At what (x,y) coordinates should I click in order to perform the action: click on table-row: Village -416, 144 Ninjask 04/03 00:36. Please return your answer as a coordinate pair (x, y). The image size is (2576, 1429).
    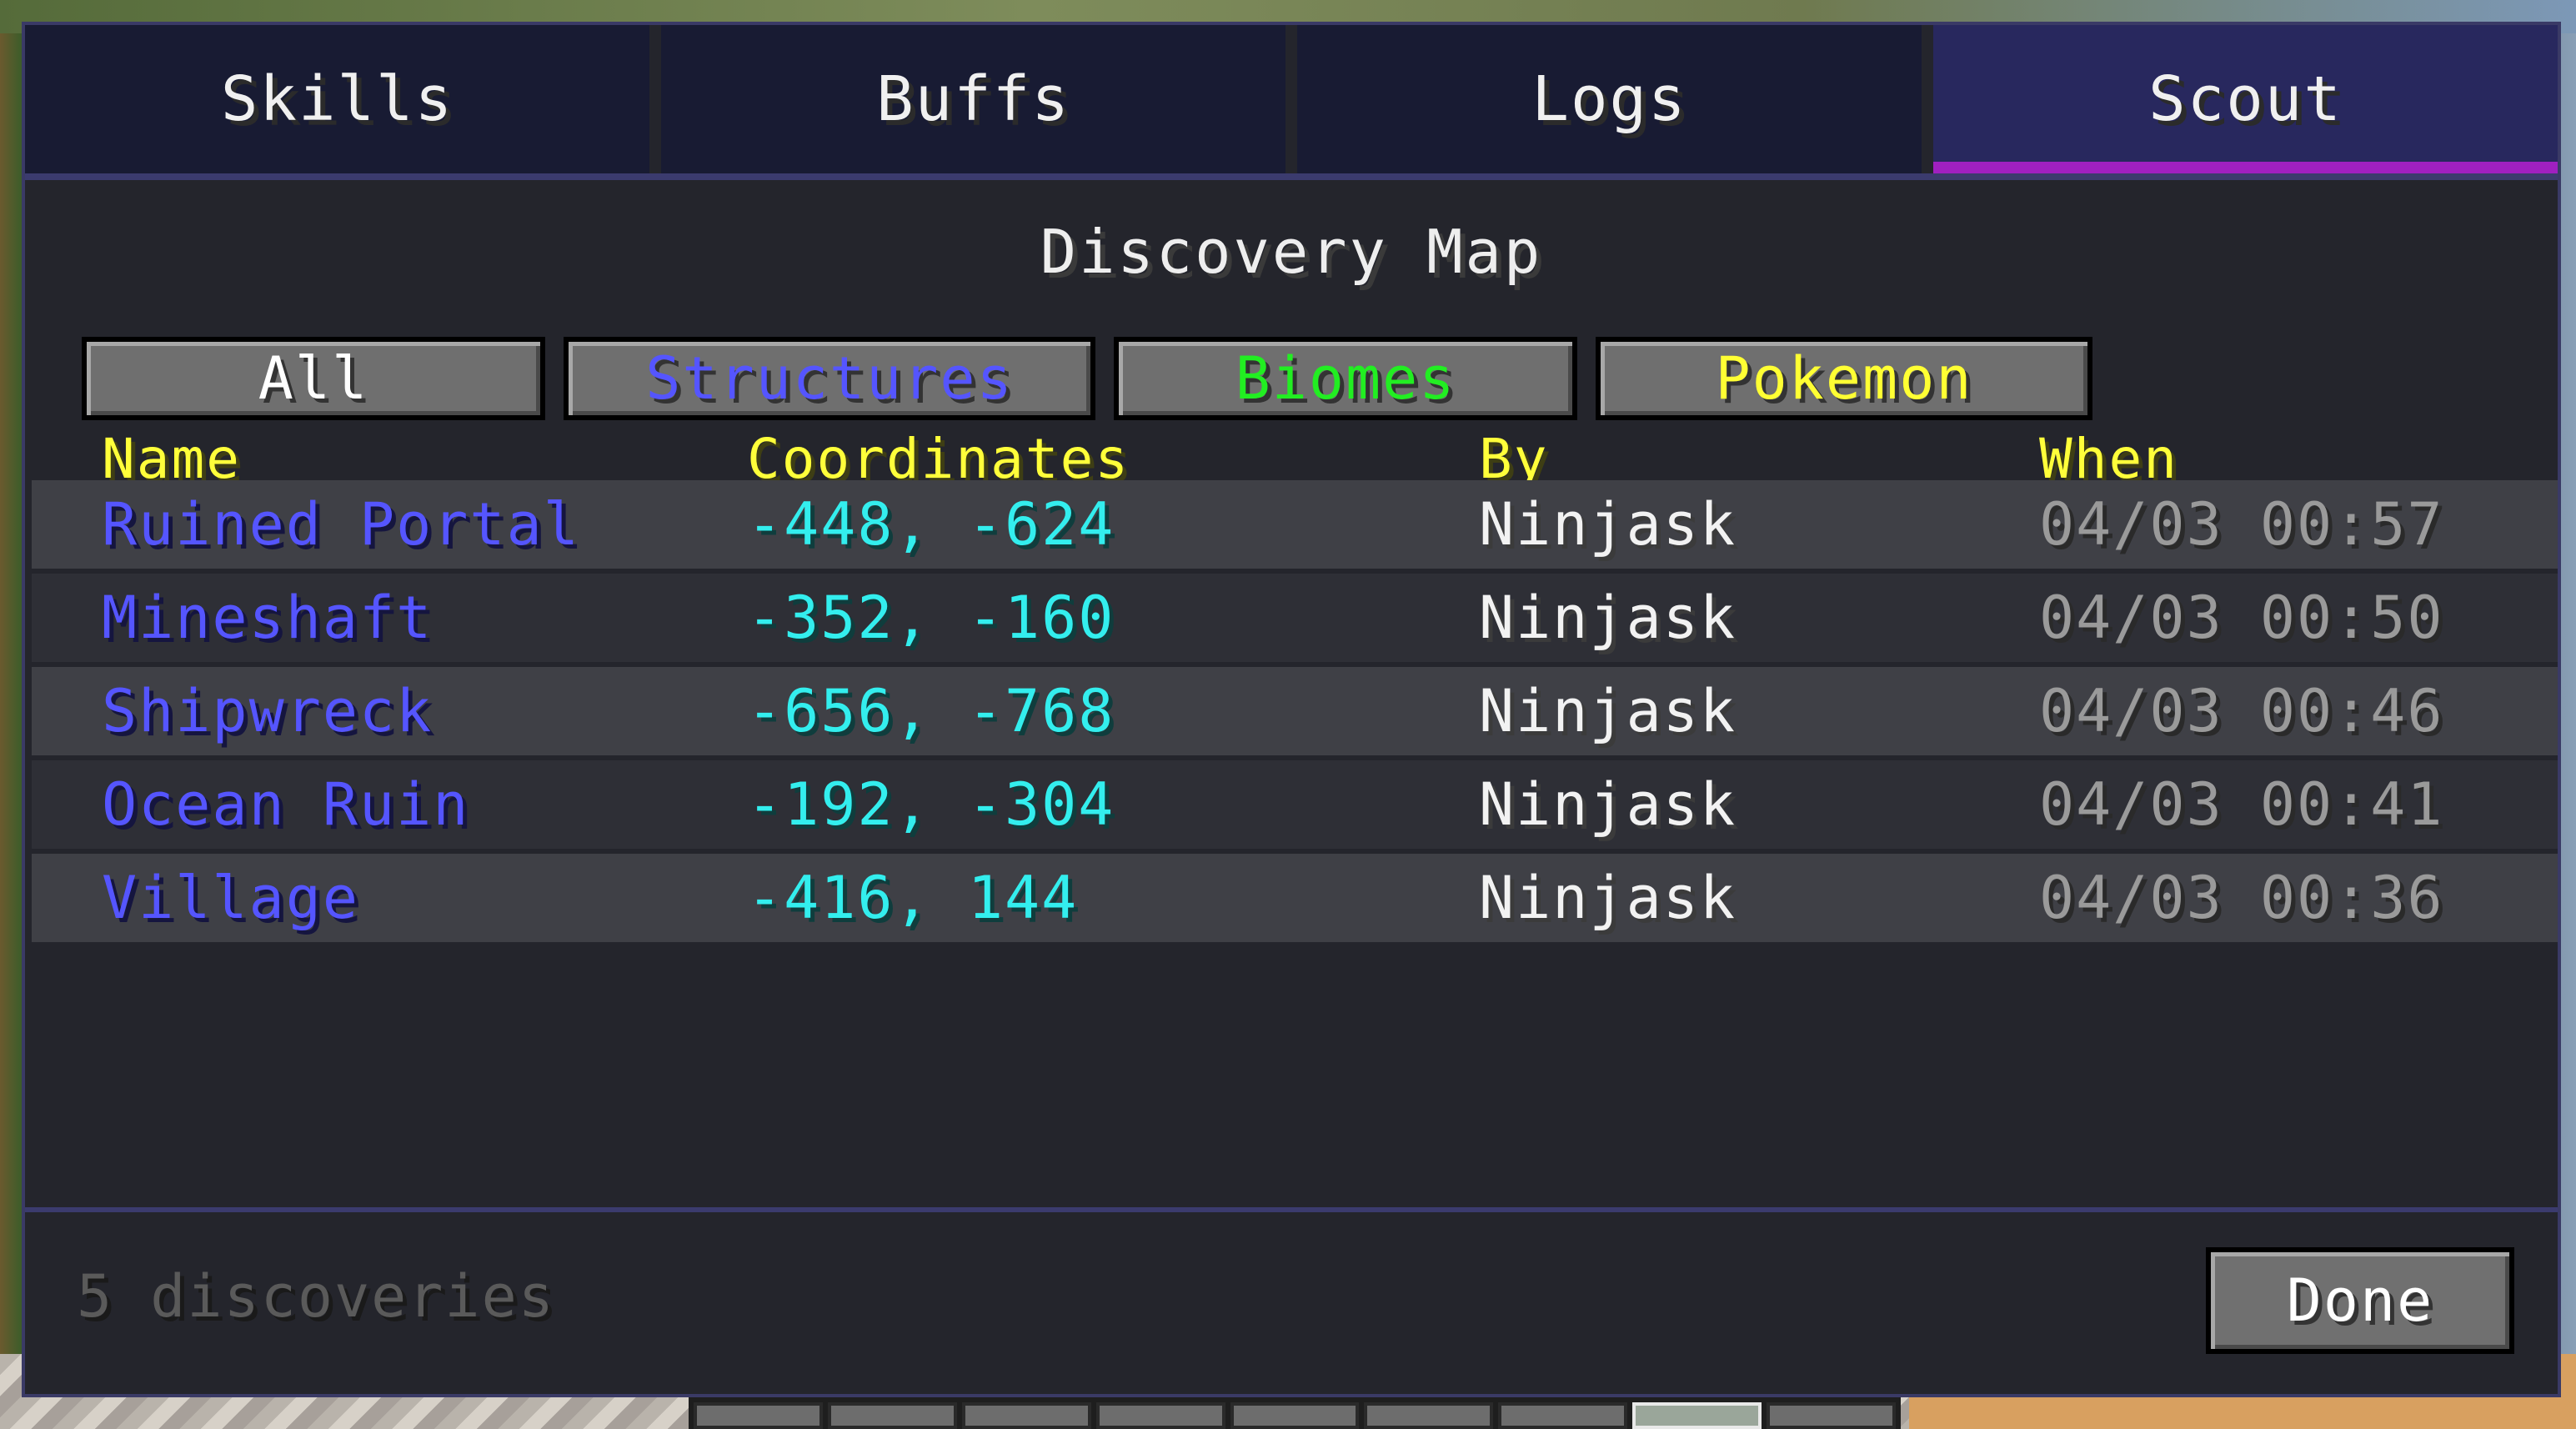
    Looking at the image, I should click on (1295, 898).